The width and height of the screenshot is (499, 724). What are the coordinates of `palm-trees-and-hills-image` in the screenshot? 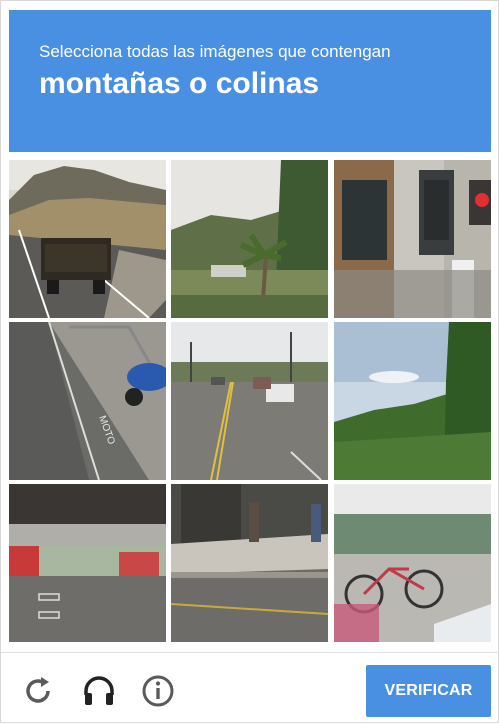 It's located at (249, 239).